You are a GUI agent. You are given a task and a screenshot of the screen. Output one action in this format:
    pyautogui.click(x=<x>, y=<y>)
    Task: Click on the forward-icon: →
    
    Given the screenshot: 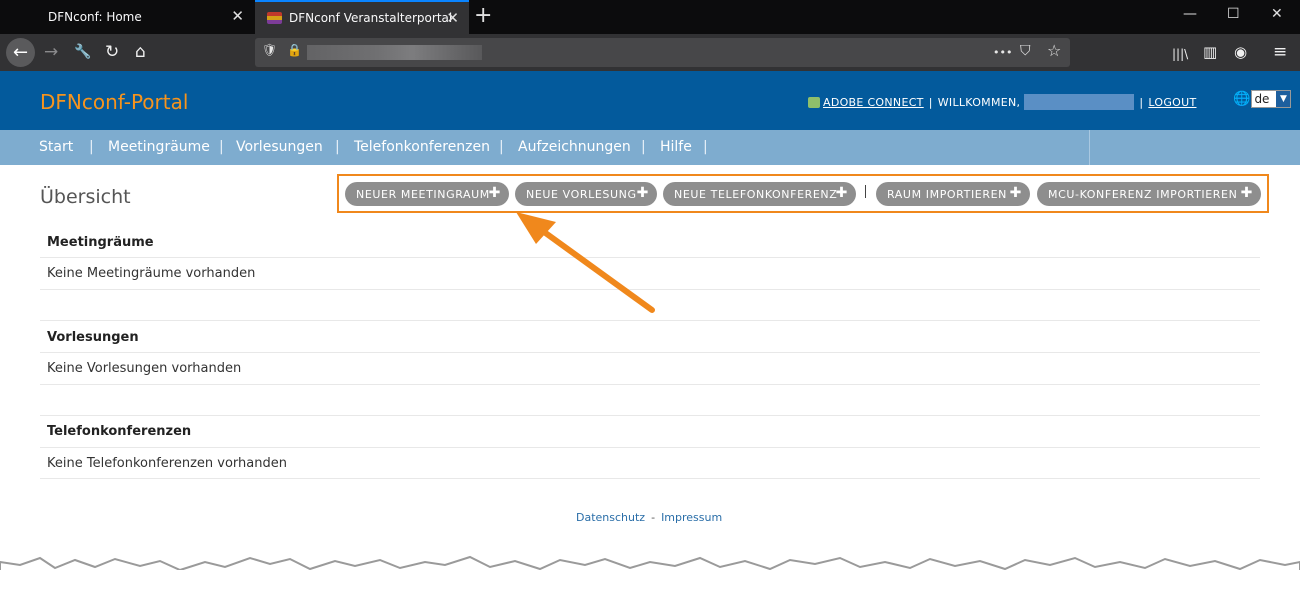 What is the action you would take?
    pyautogui.click(x=51, y=52)
    